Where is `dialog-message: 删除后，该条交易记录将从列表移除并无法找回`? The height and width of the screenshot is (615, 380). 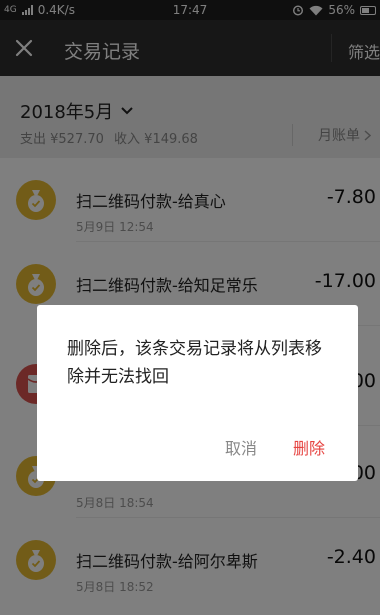 dialog-message: 删除后，该条交易记录将从列表移除并无法找回 is located at coordinates (194, 363).